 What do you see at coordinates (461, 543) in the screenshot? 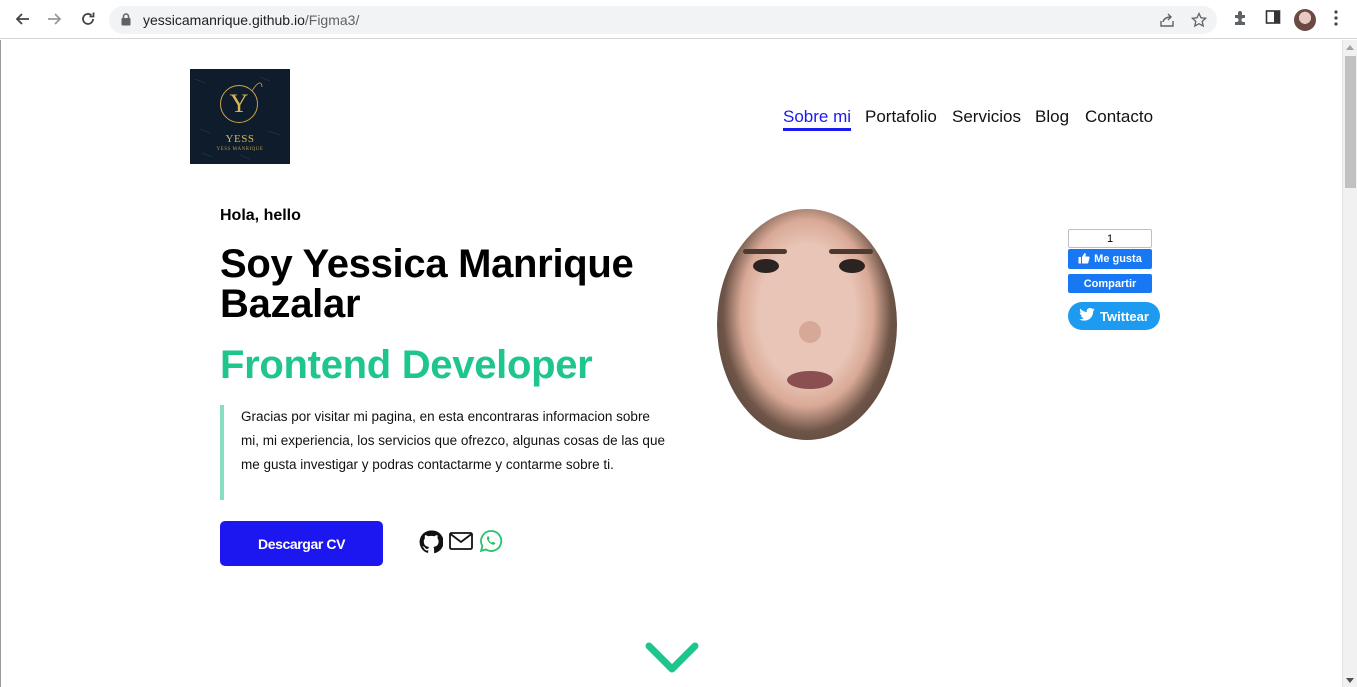
I see `mail-icon` at bounding box center [461, 543].